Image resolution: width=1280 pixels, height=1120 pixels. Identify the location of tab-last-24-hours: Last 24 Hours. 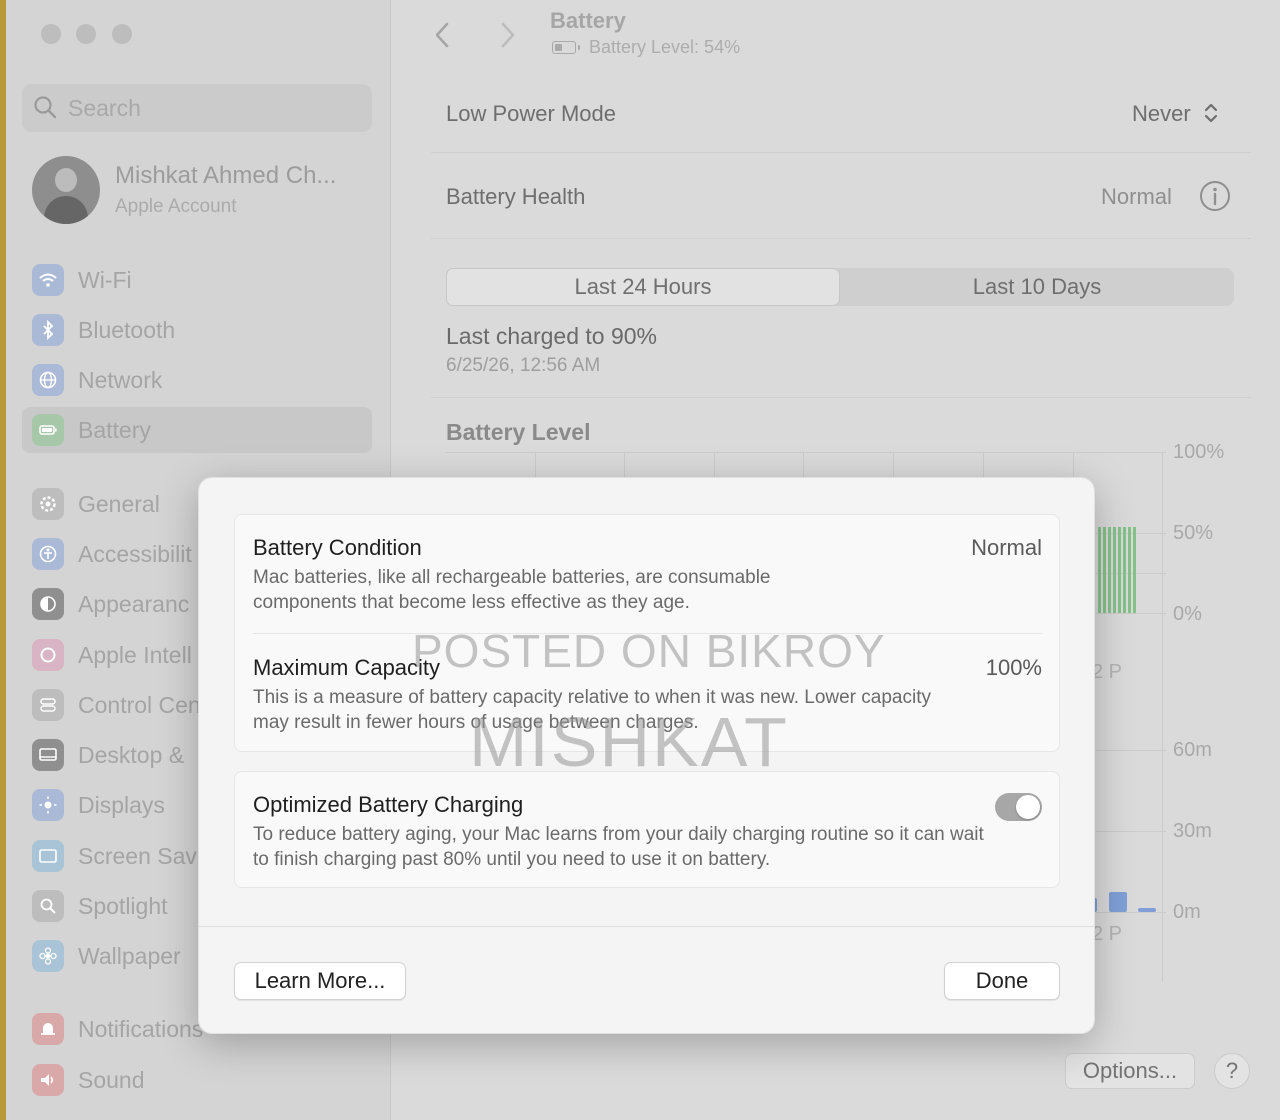
(643, 287).